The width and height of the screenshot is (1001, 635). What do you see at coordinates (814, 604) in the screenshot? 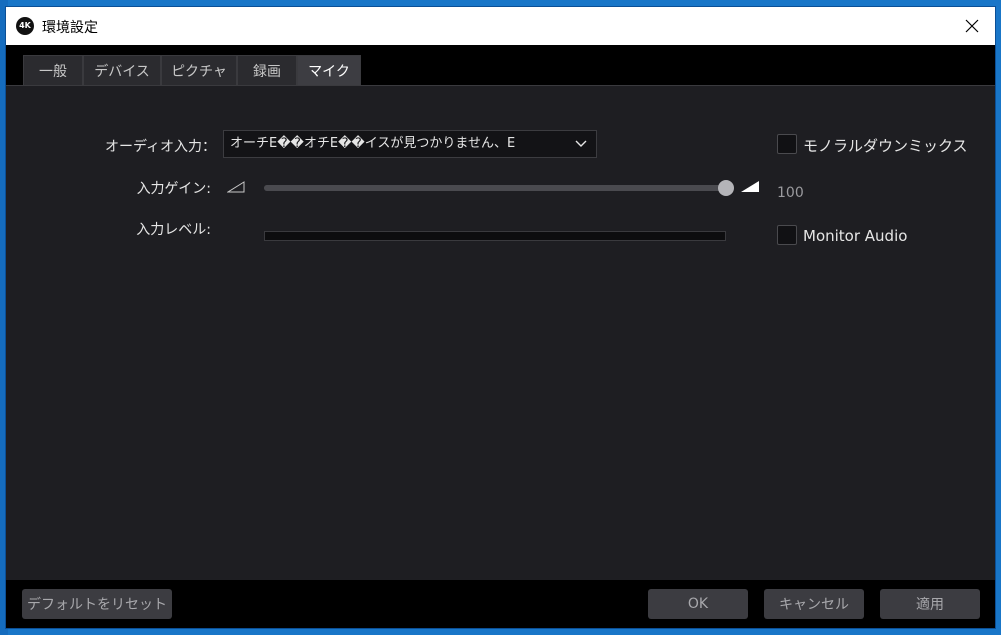
I see `cancel-button: キャンセル` at bounding box center [814, 604].